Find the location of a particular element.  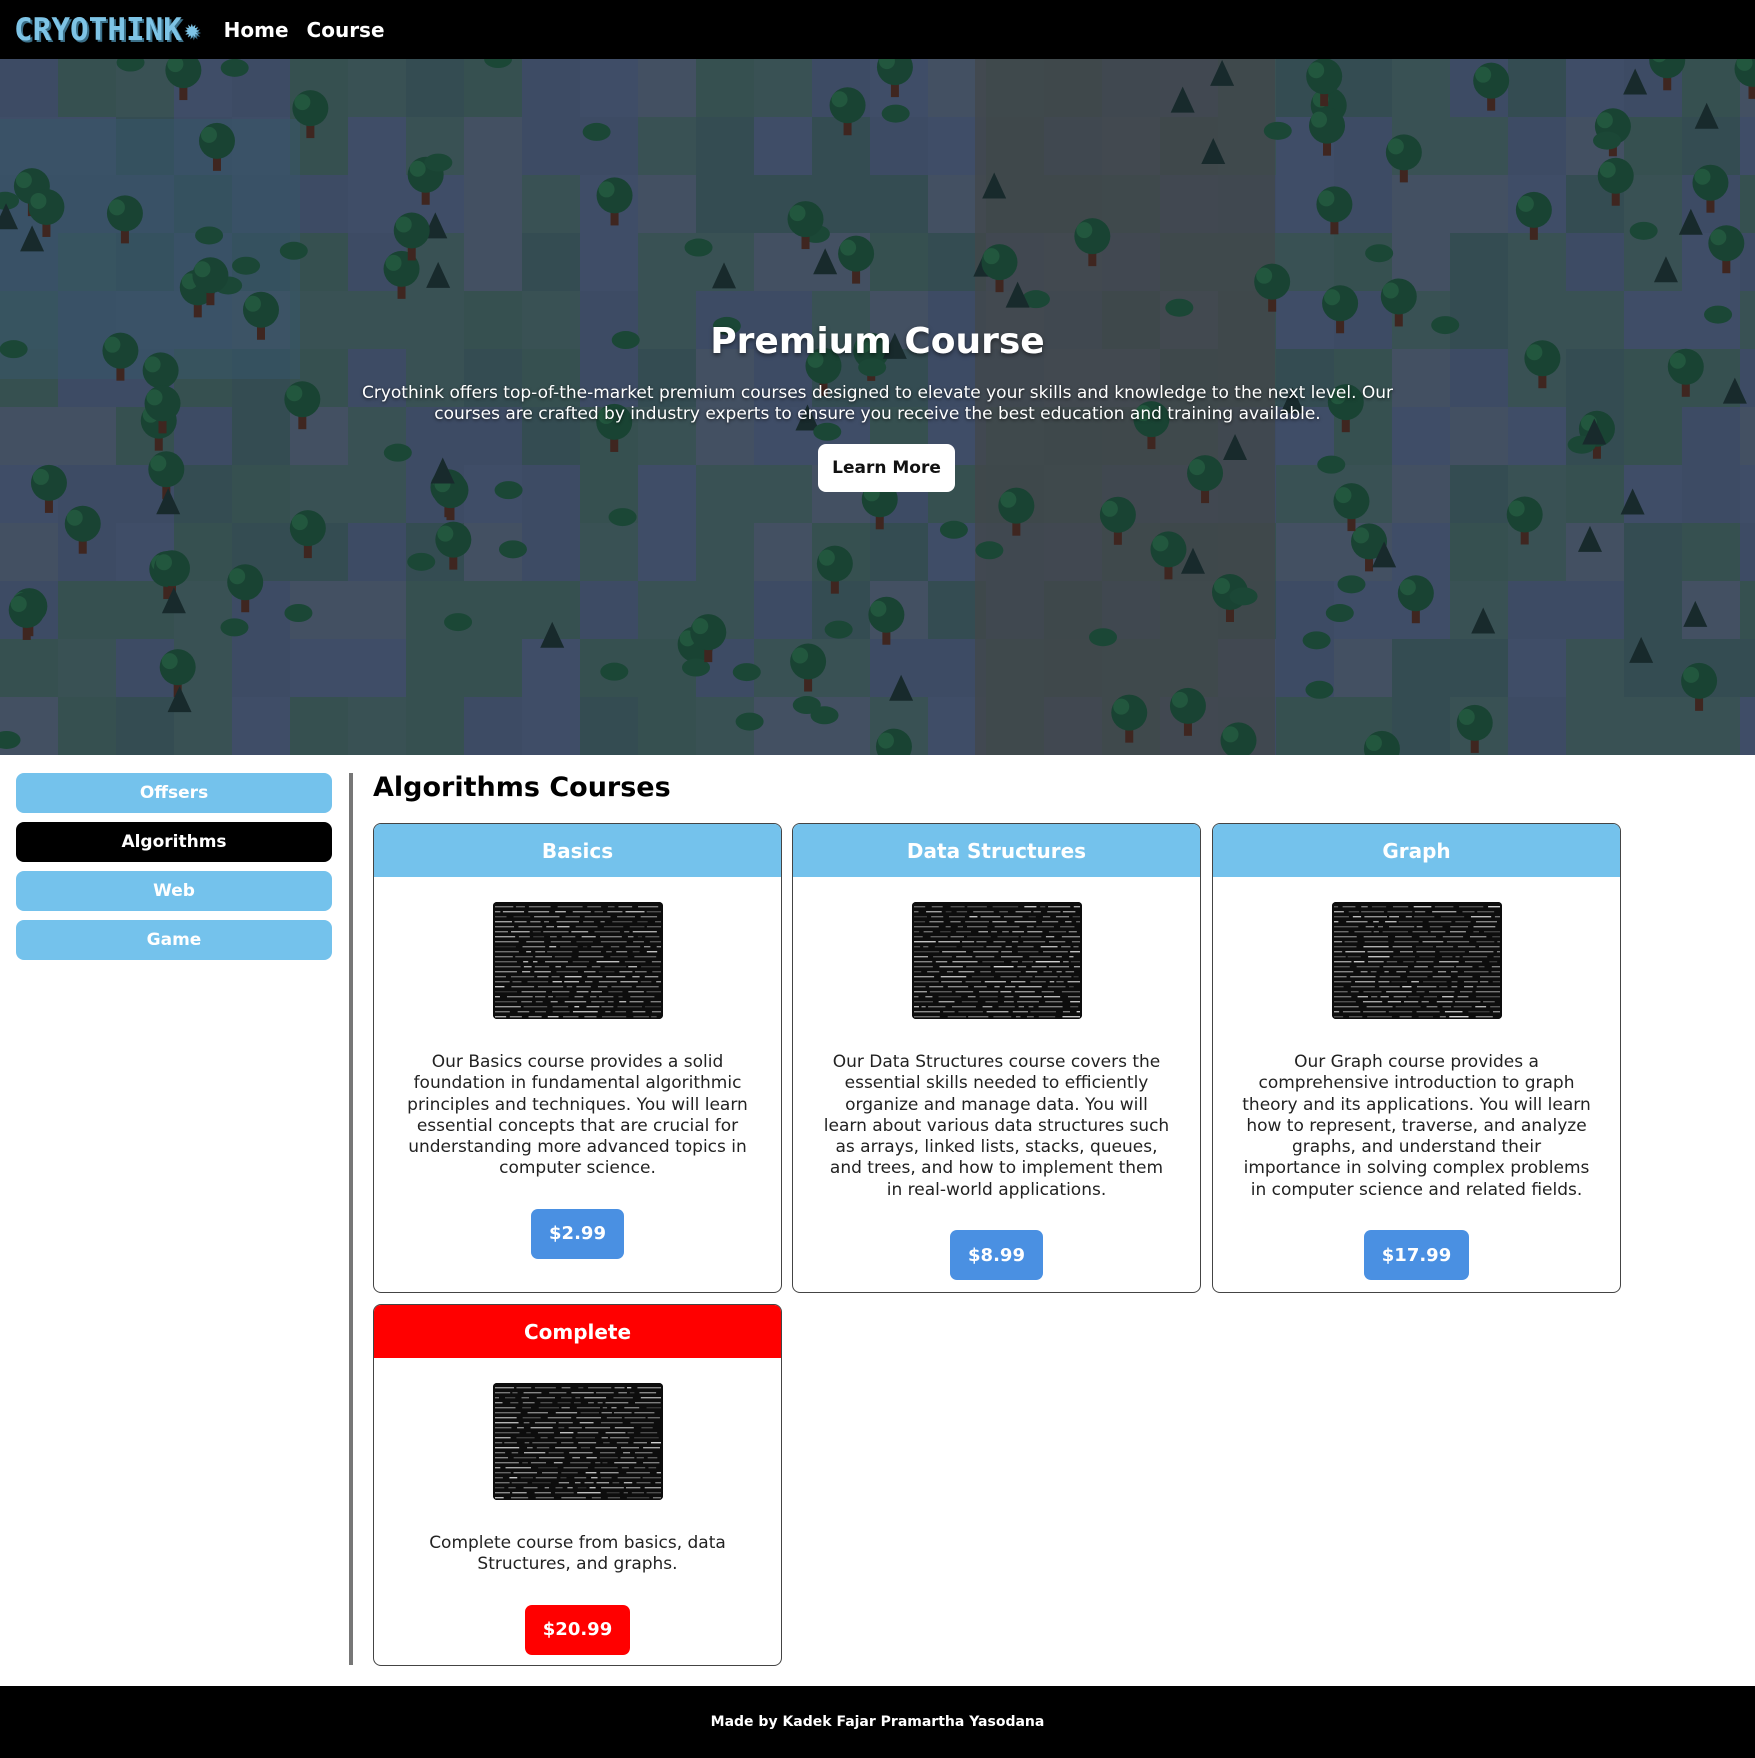

navbar: CRYOTHINK ✹ Home Course is located at coordinates (877, 29).